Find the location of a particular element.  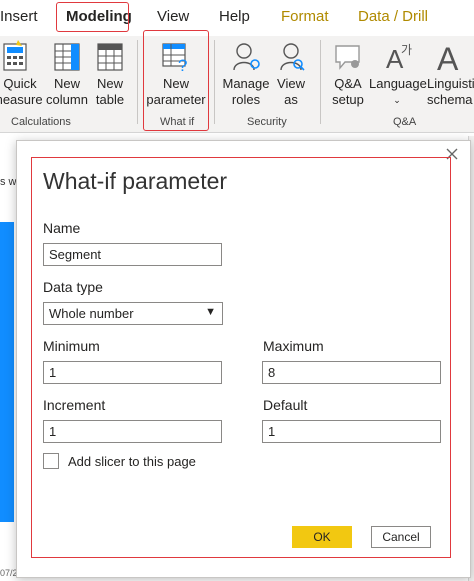

qa-setup-label-2: setup is located at coordinates (348, 99).